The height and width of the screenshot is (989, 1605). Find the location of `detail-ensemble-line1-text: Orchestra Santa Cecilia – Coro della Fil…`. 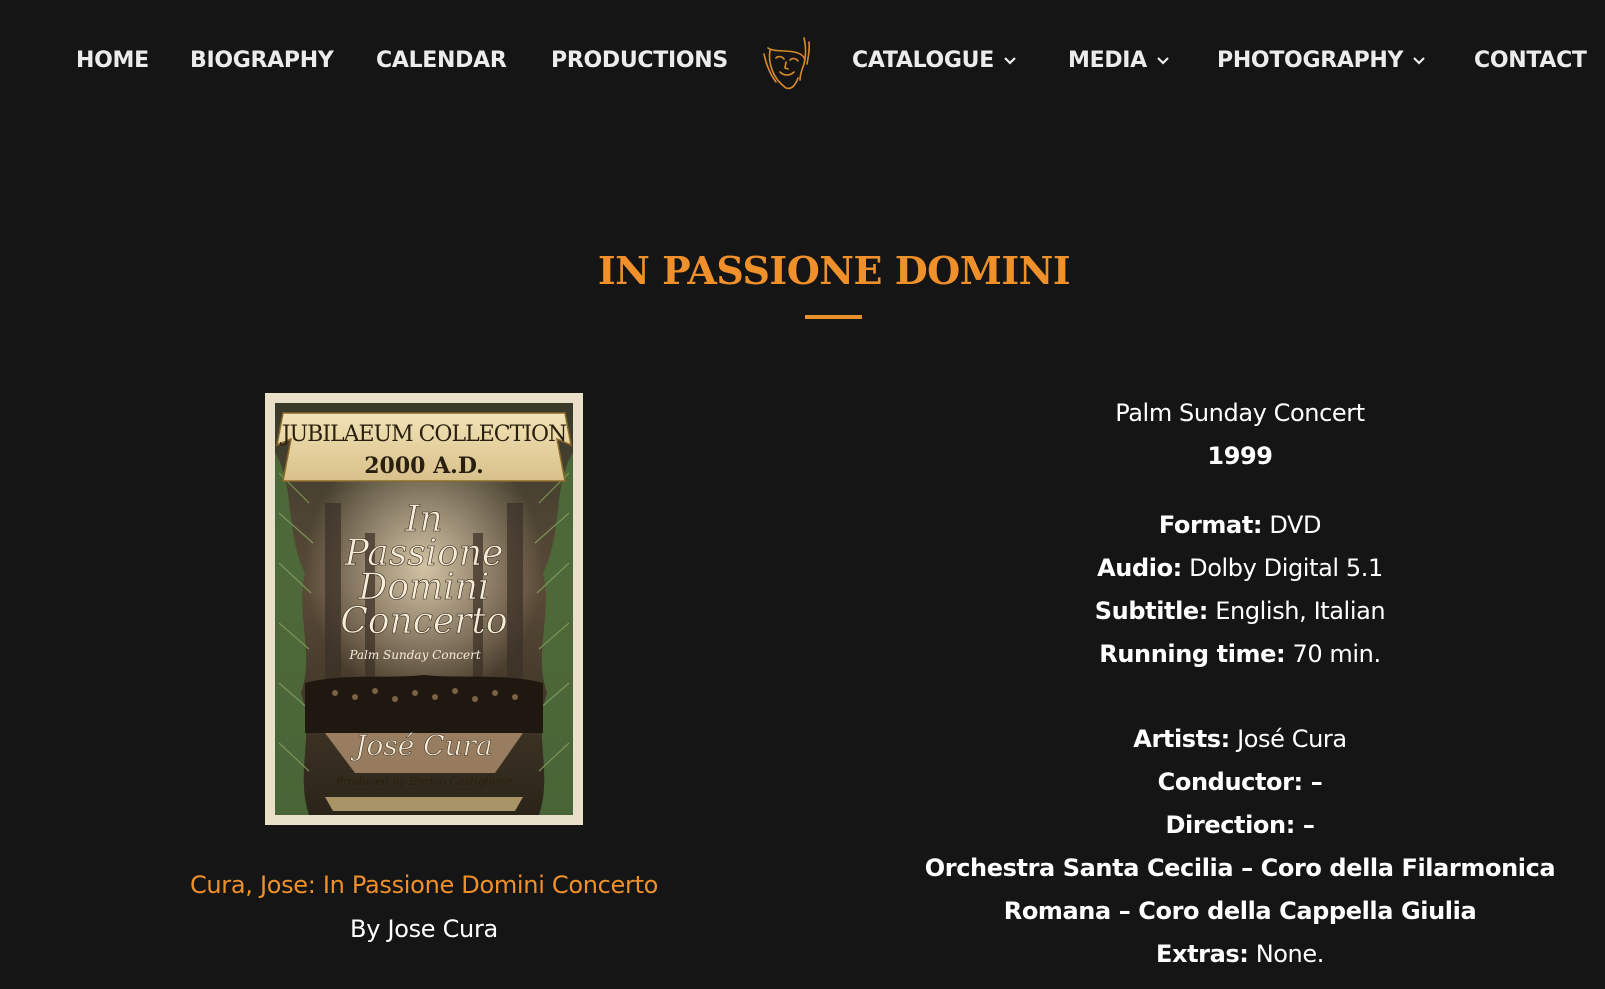

detail-ensemble-line1-text: Orchestra Santa Cecilia – Coro della Fil… is located at coordinates (1240, 868).